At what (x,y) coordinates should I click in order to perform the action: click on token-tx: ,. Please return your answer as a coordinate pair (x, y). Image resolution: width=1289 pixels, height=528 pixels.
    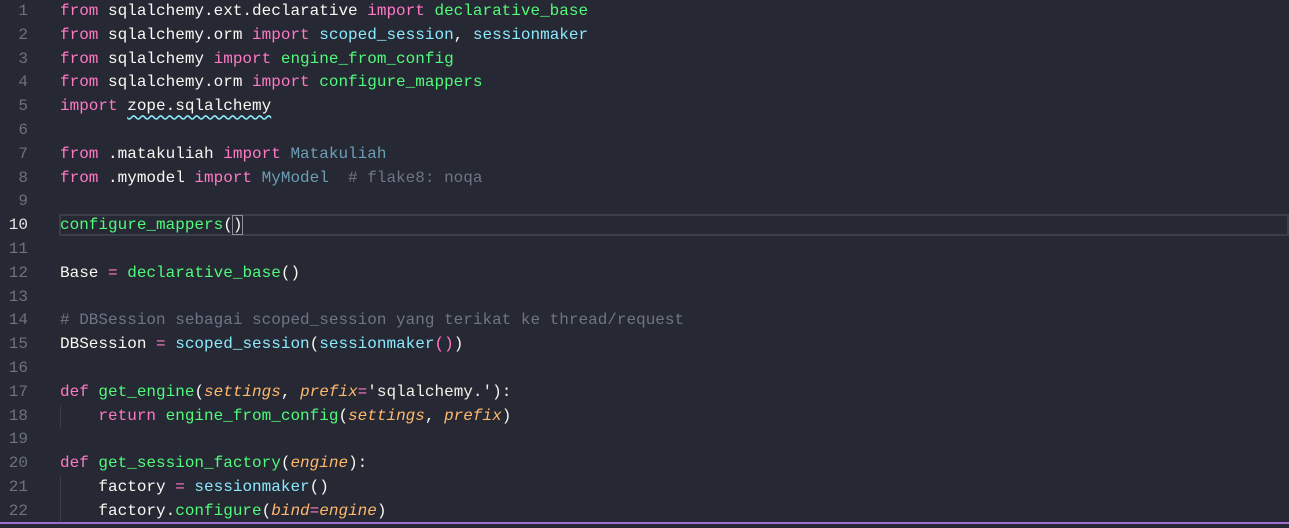
    Looking at the image, I should click on (290, 391).